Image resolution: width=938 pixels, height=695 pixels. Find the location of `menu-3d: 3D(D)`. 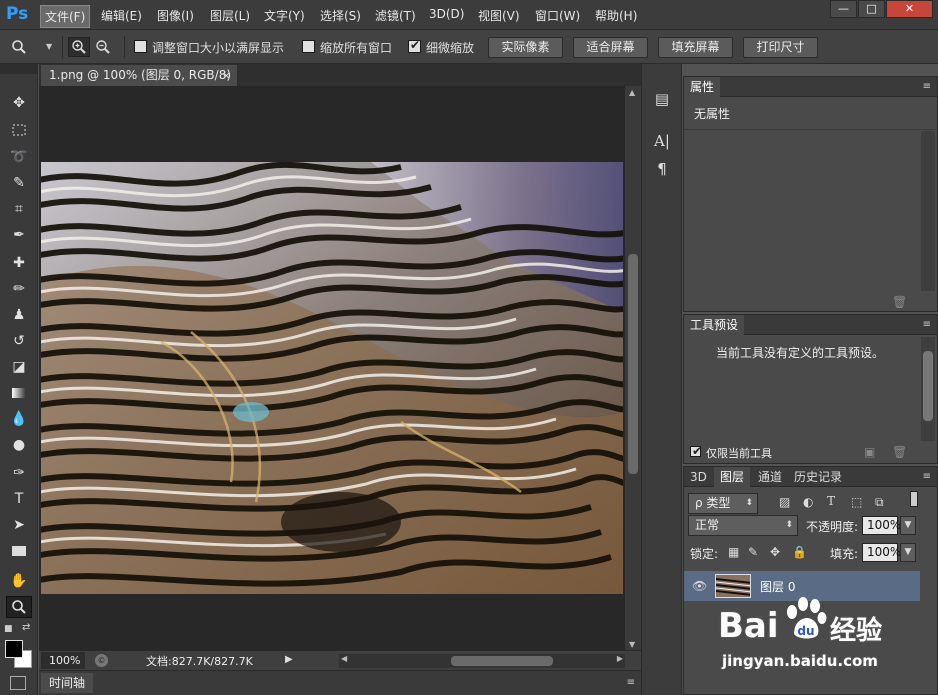

menu-3d: 3D(D) is located at coordinates (446, 14).